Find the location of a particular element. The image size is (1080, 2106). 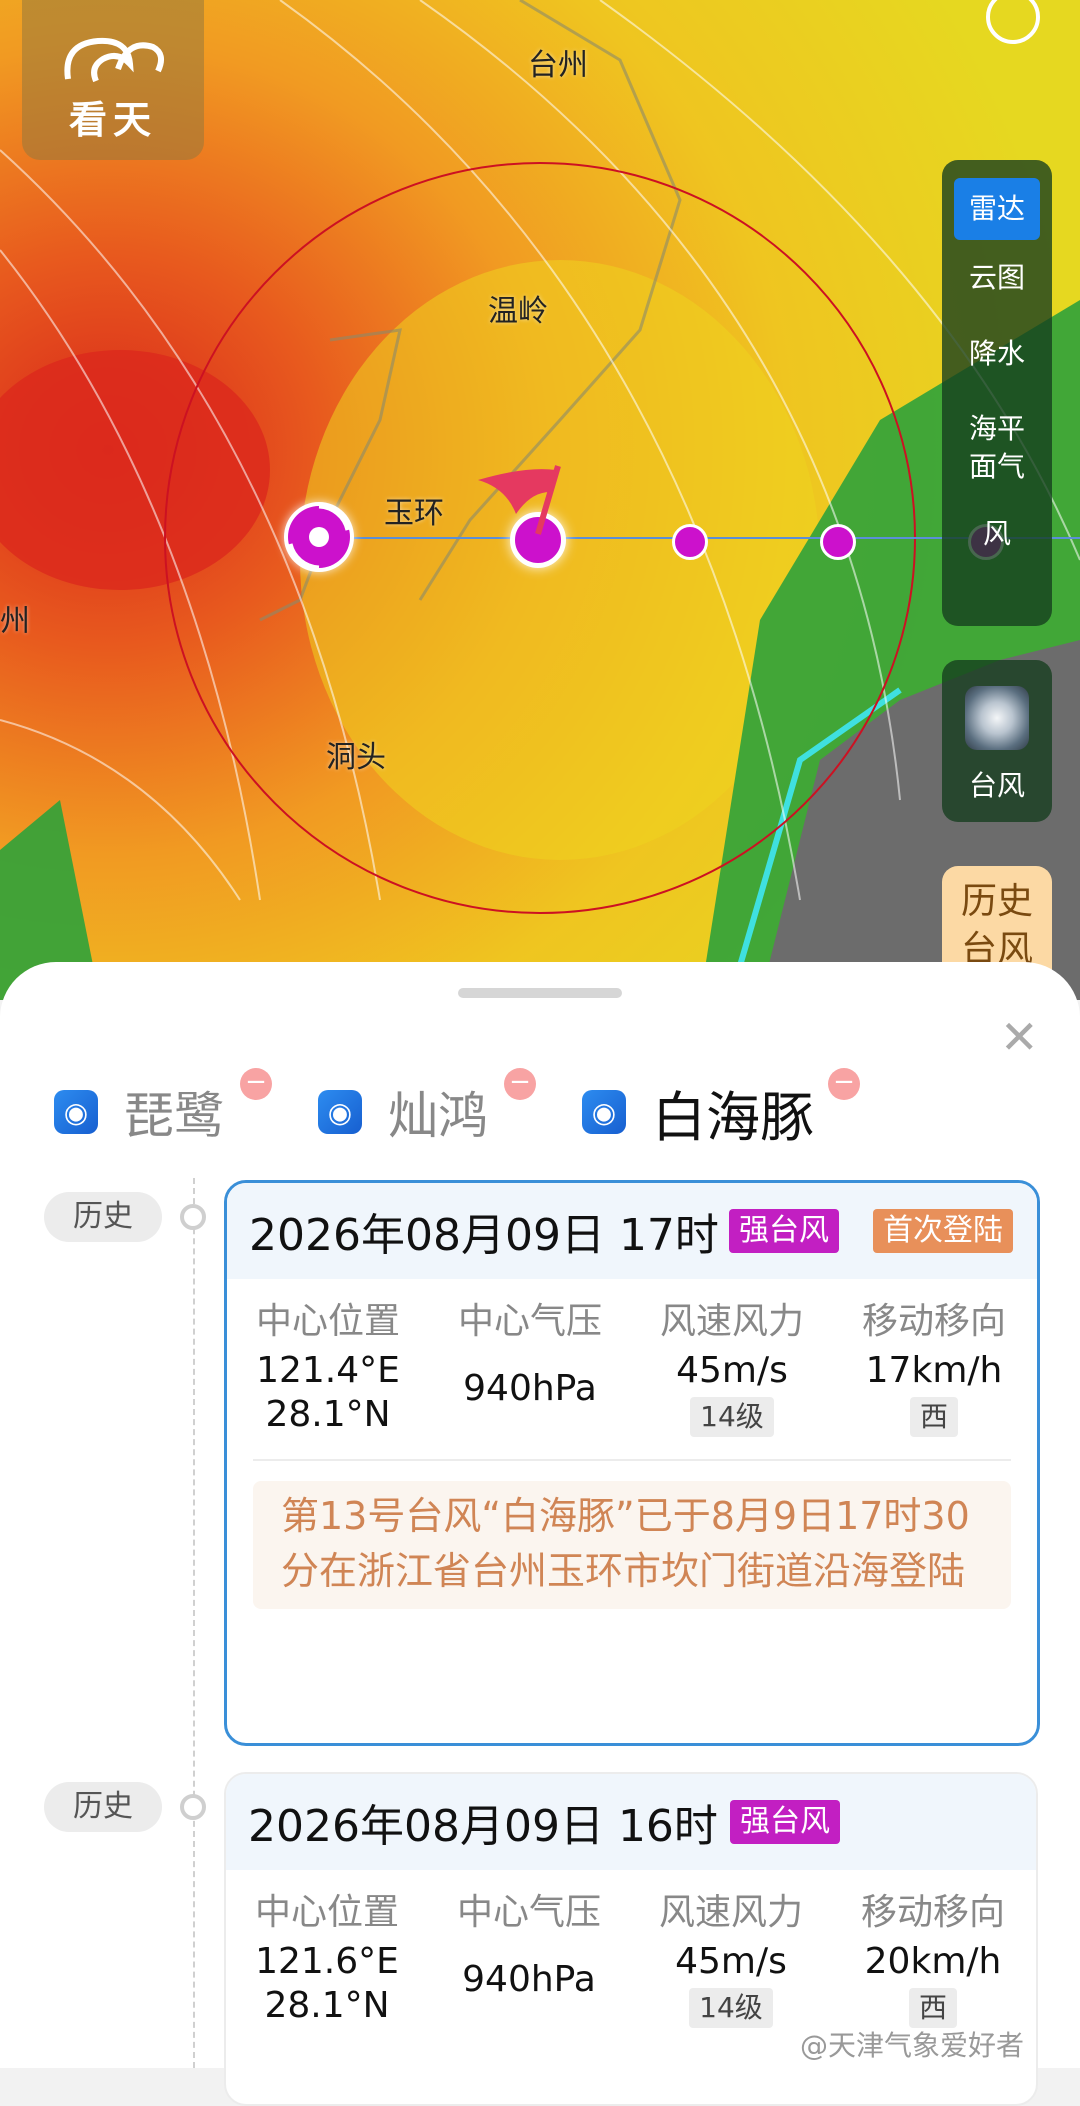

typhoon-icon is located at coordinates (319, 537).